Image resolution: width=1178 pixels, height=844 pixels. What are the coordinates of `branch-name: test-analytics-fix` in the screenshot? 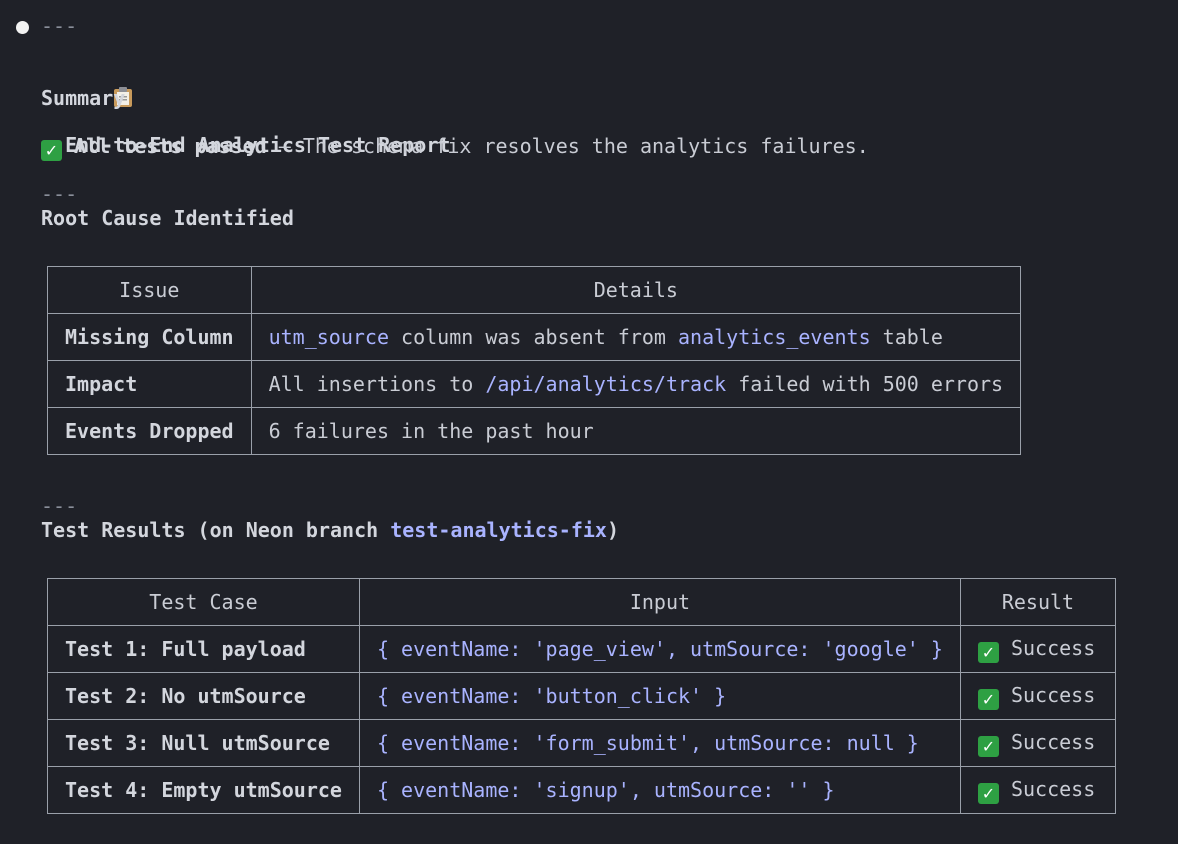 It's located at (498, 530).